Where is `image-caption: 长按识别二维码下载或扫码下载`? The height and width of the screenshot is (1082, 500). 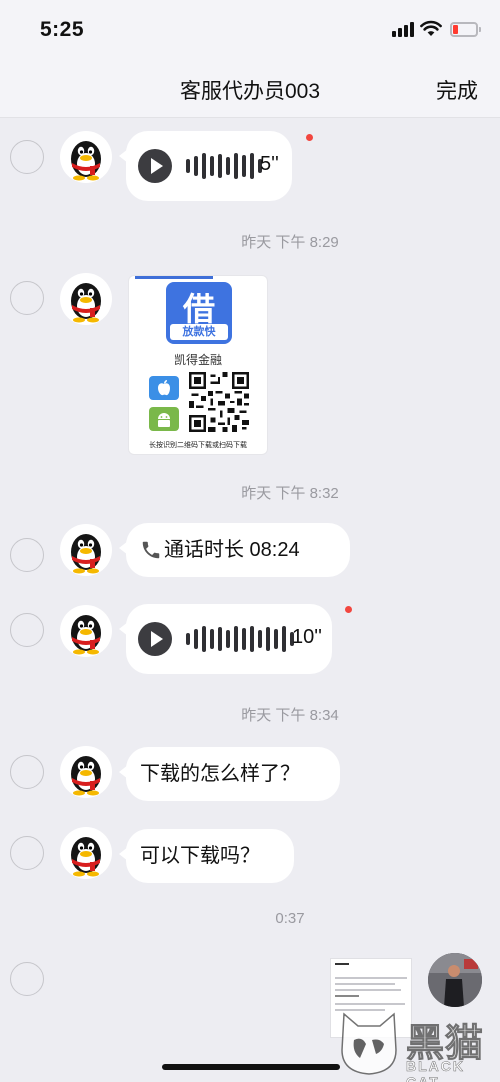 image-caption: 长按识别二维码下载或扫码下载 is located at coordinates (198, 445).